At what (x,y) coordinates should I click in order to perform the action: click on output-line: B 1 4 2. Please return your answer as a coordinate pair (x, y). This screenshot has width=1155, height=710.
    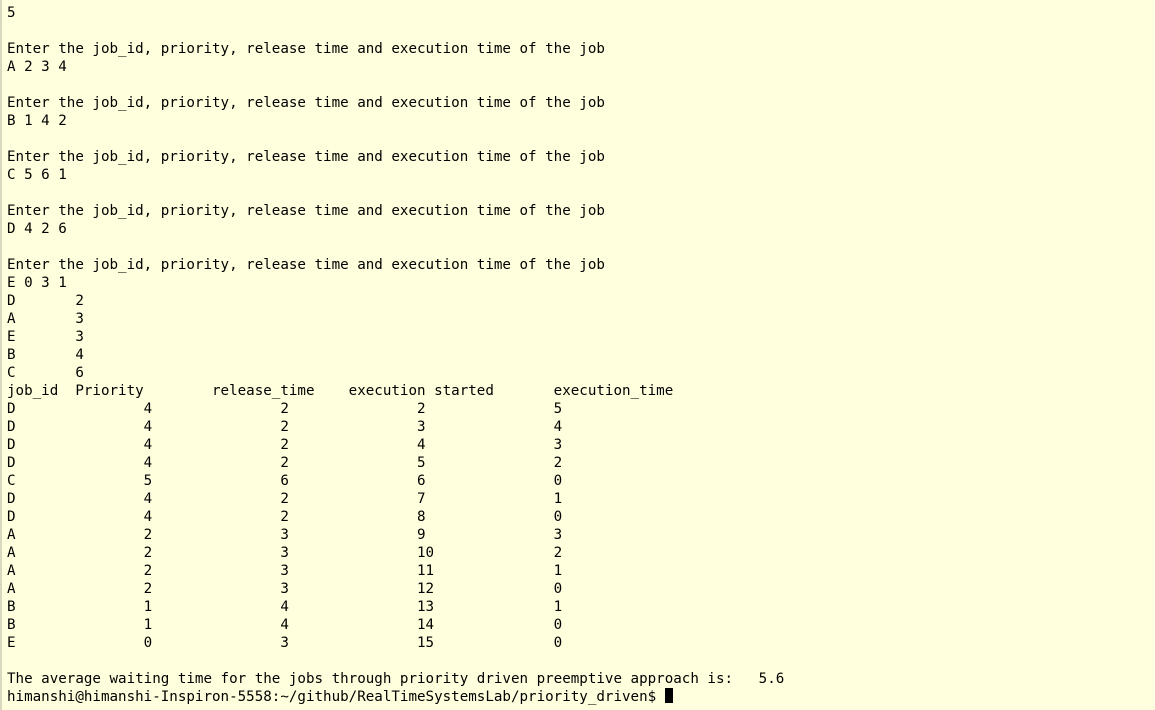
    Looking at the image, I should click on (37, 121).